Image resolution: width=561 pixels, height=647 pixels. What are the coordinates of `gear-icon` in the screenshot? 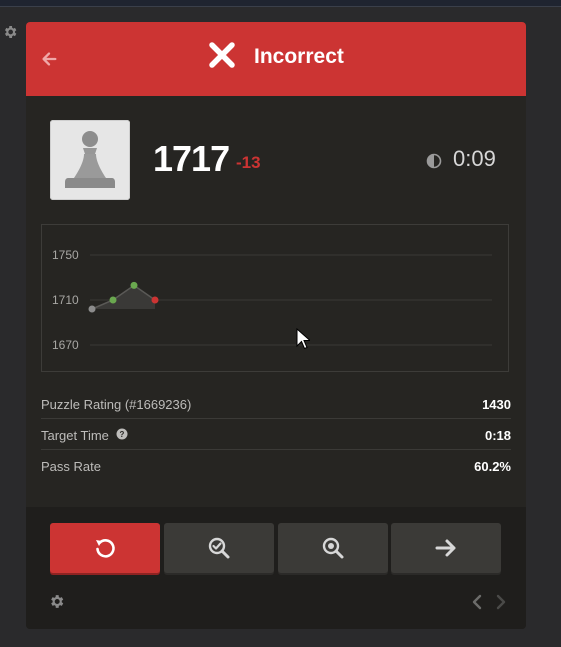 It's located at (10, 32).